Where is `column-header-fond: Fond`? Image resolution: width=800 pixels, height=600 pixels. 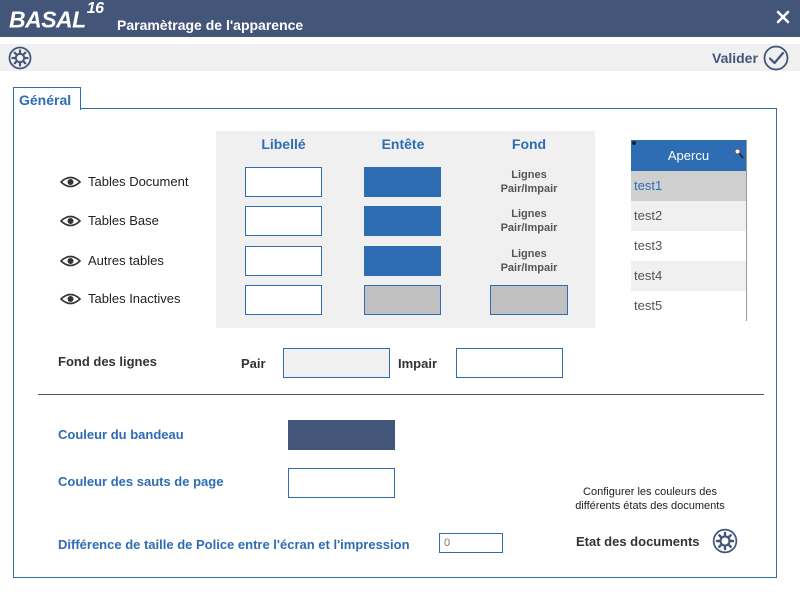
column-header-fond: Fond is located at coordinates (529, 144).